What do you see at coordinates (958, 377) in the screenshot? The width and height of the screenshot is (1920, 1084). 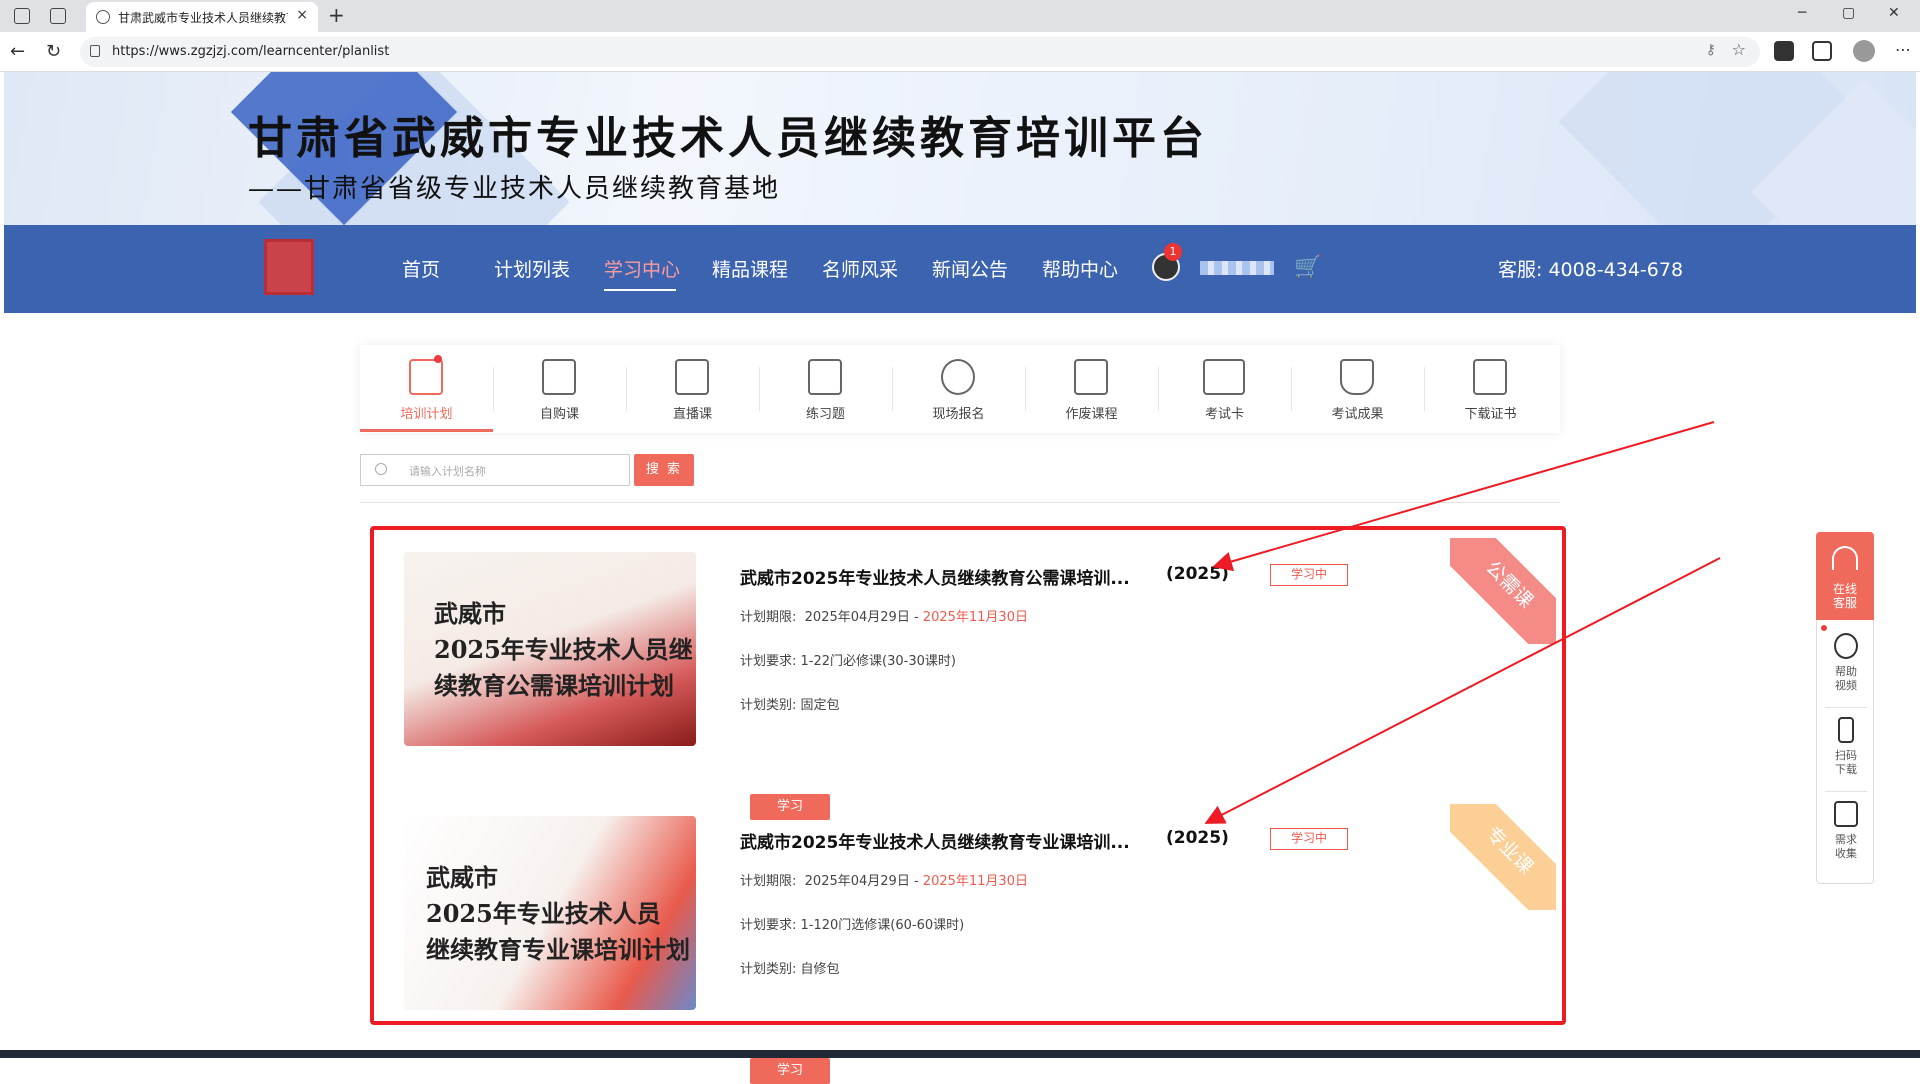 I see `user-check-icon` at bounding box center [958, 377].